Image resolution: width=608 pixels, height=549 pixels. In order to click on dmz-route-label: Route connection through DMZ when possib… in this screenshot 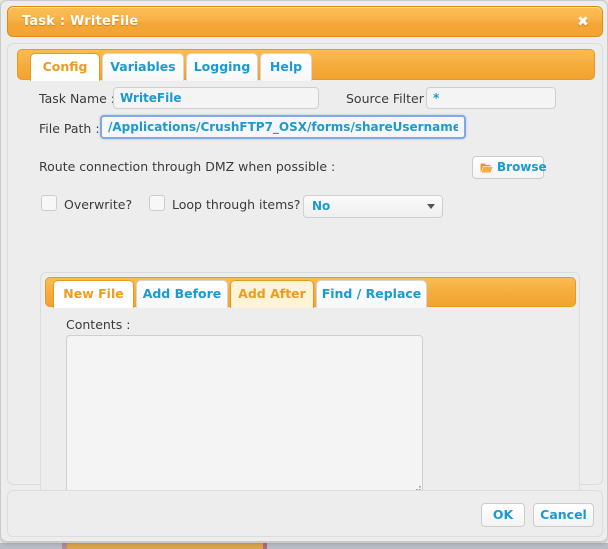, I will do `click(187, 166)`.